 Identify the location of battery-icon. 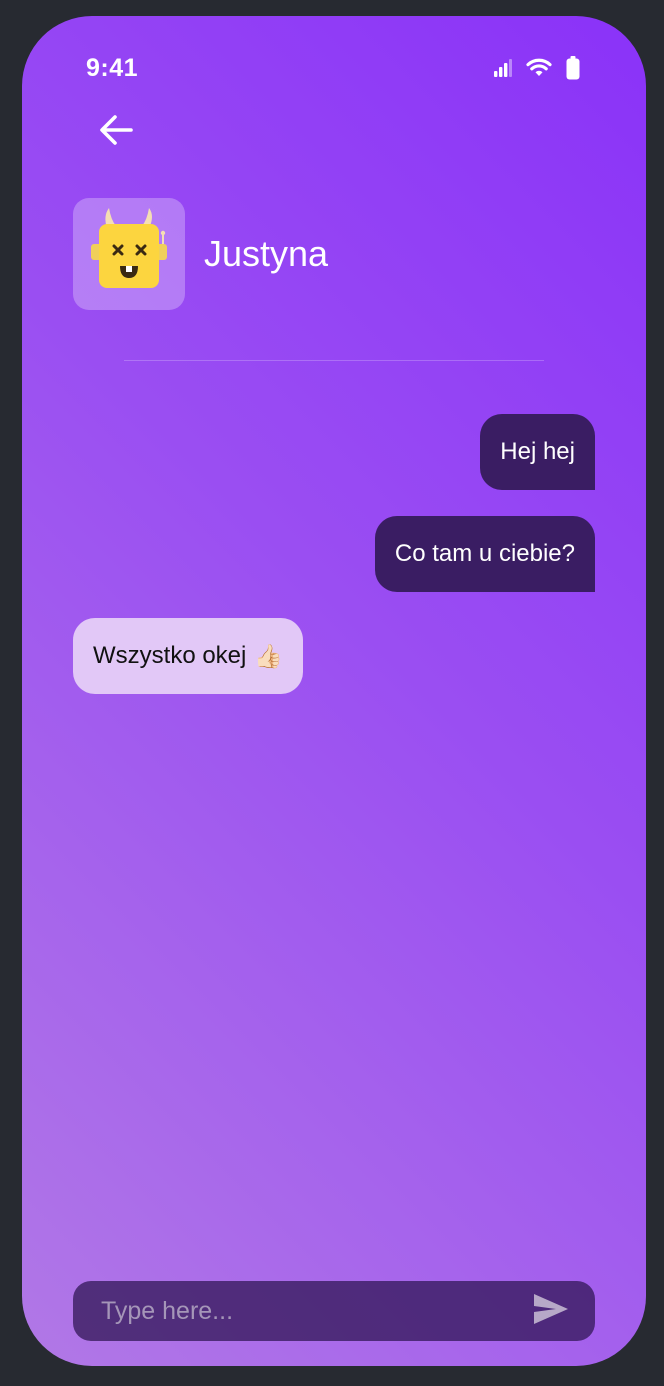
(573, 70).